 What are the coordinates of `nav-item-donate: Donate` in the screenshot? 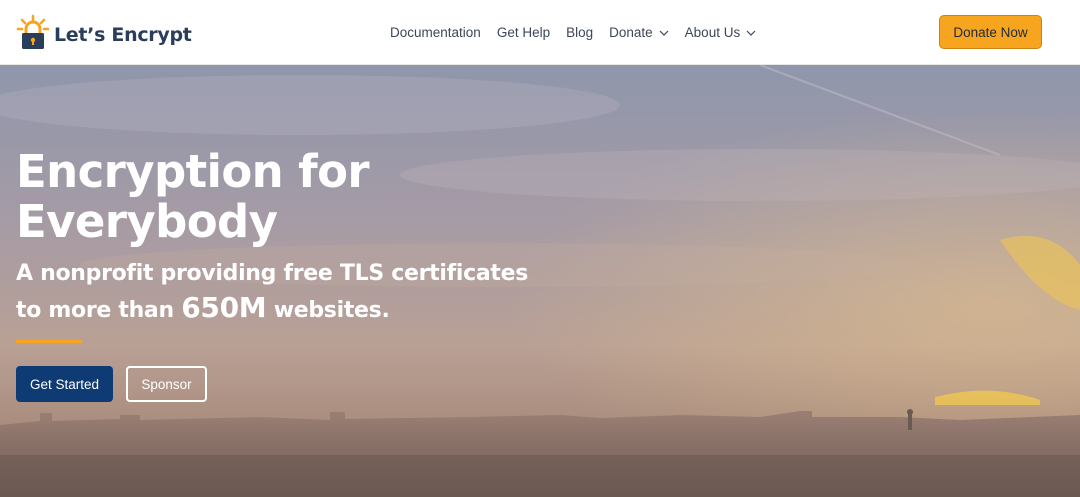 It's located at (639, 32).